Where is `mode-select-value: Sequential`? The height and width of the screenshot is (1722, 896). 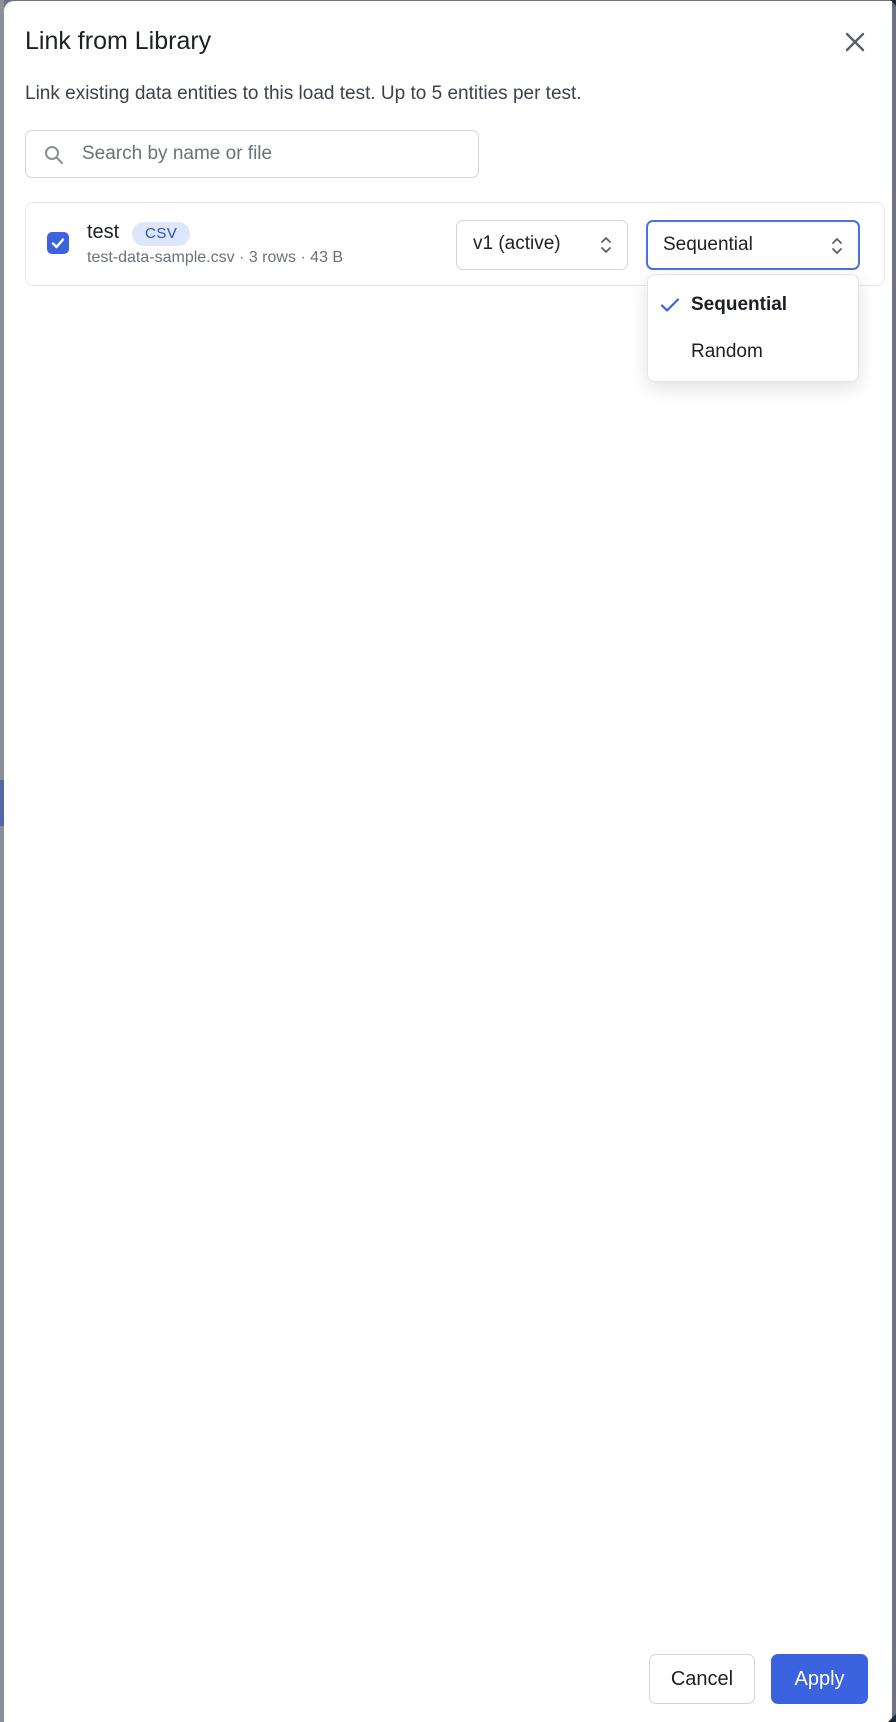
mode-select-value: Sequential is located at coordinates (708, 244).